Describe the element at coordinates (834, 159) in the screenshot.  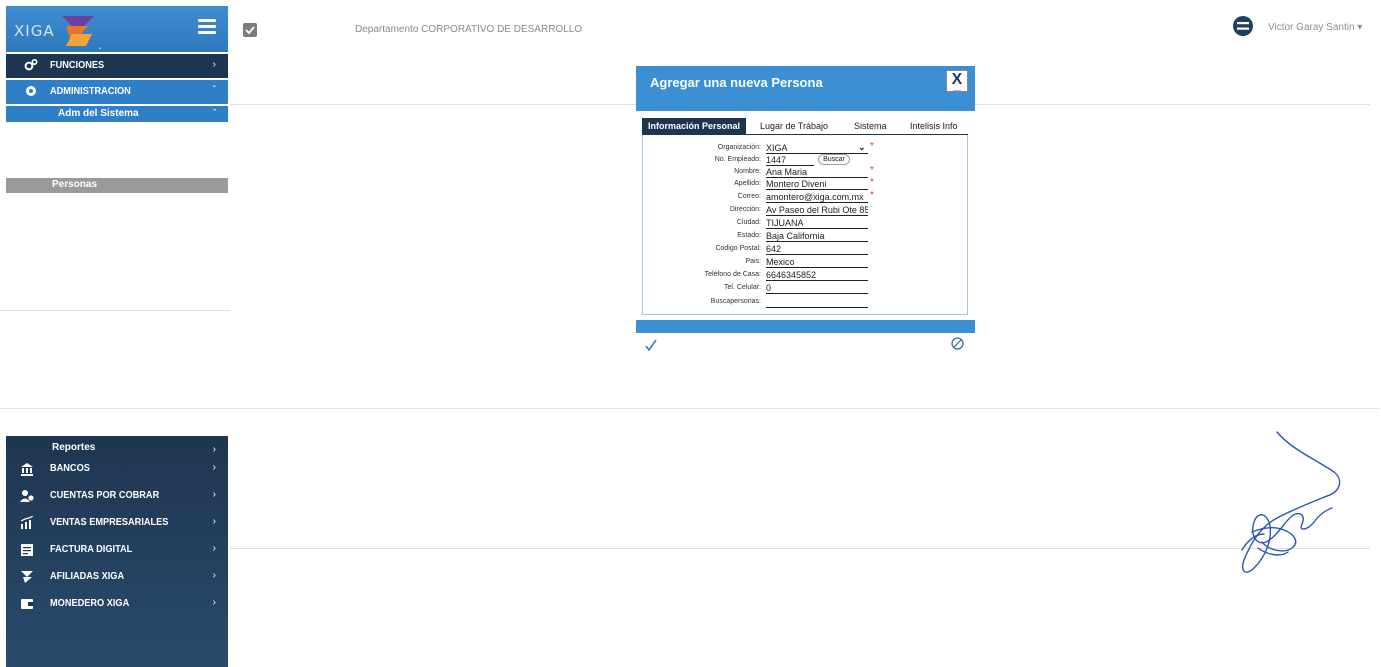
I see `buscar-button: Buscar` at that location.